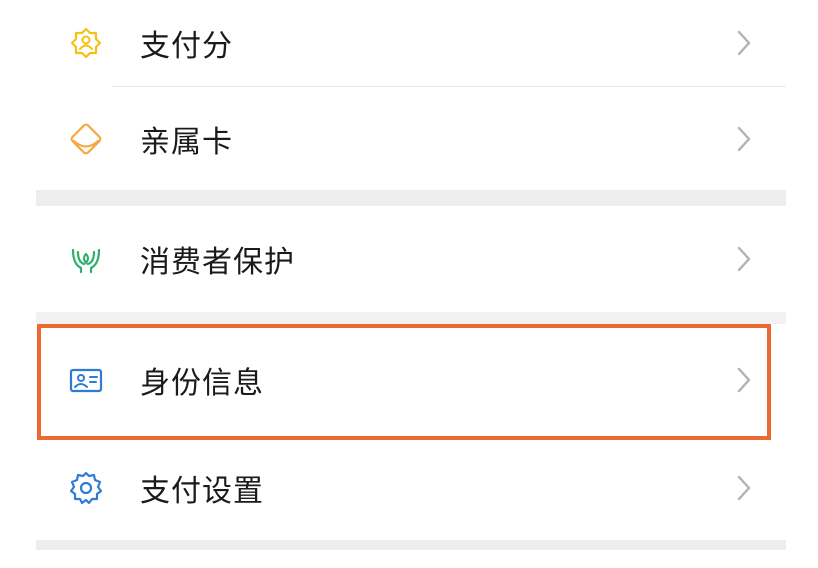  What do you see at coordinates (86, 139) in the screenshot?
I see `family-card-icon` at bounding box center [86, 139].